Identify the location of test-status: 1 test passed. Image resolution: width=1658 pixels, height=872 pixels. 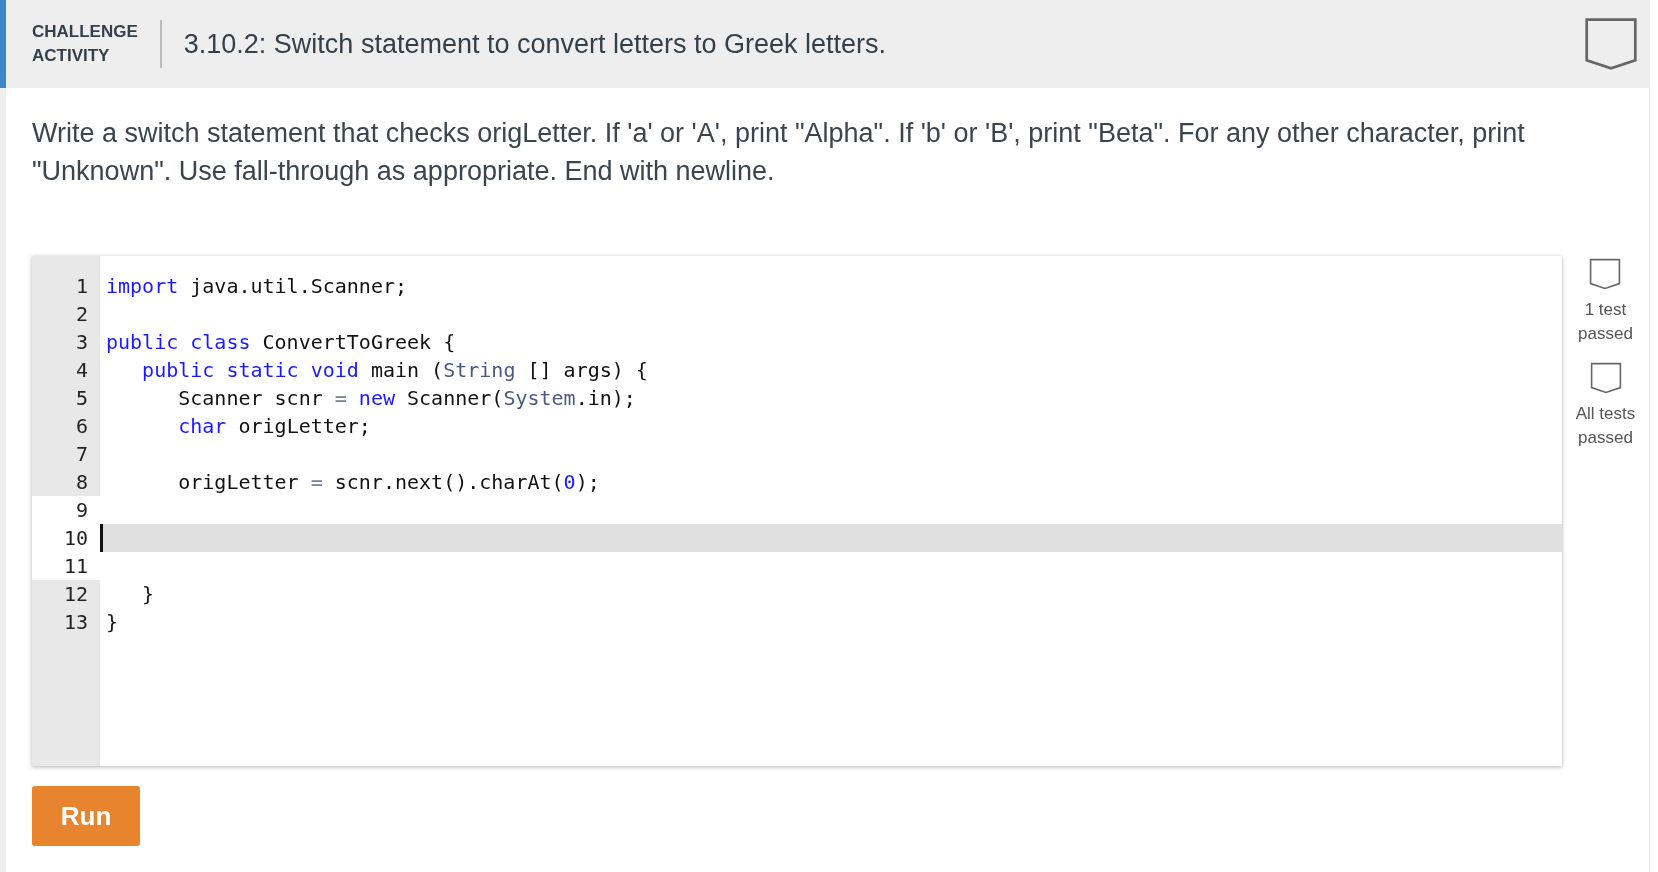
(1605, 322).